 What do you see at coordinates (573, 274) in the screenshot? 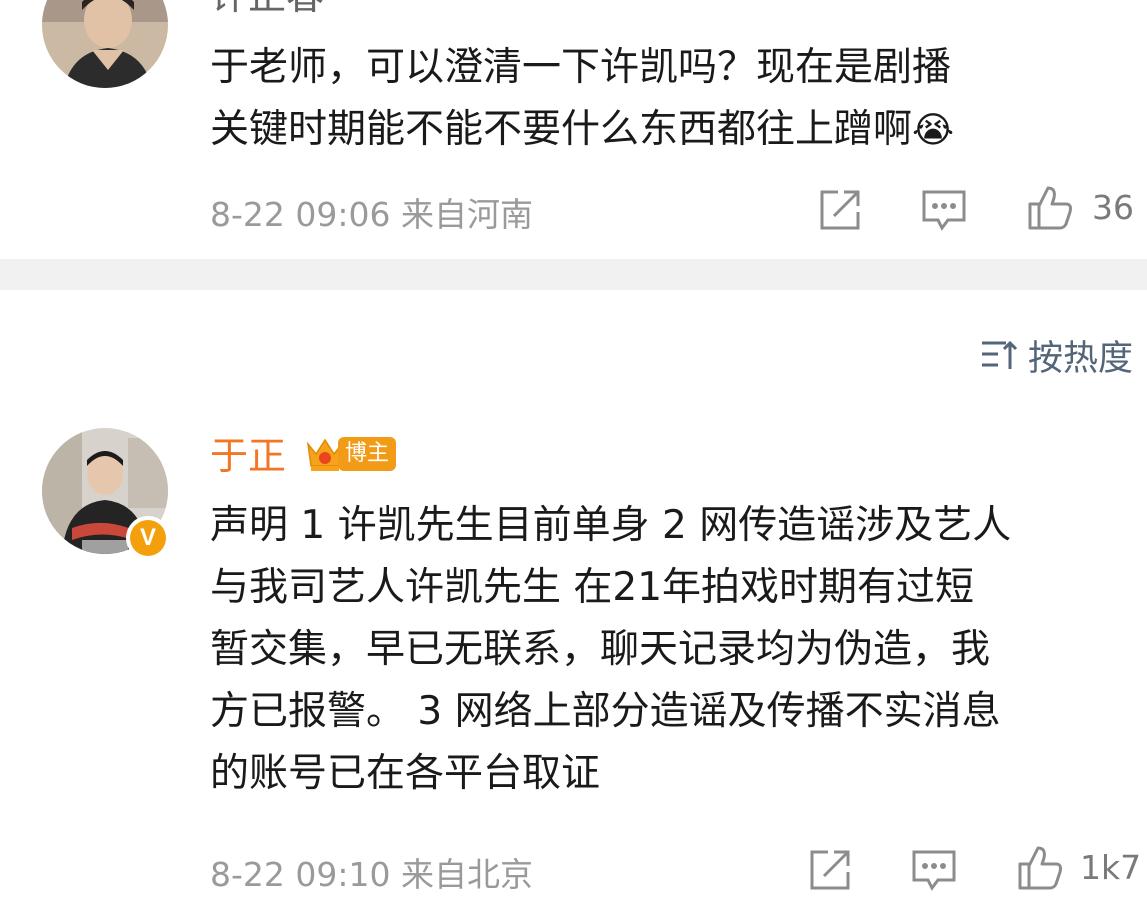
I see `section-divider` at bounding box center [573, 274].